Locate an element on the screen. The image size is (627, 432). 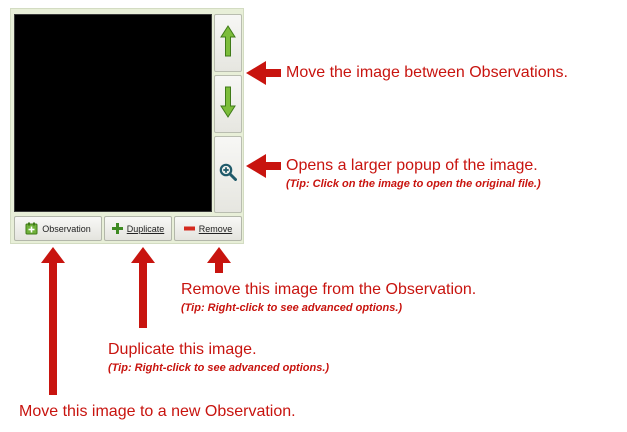
callout-duplicate-text: Duplicate this image. is located at coordinates (182, 349).